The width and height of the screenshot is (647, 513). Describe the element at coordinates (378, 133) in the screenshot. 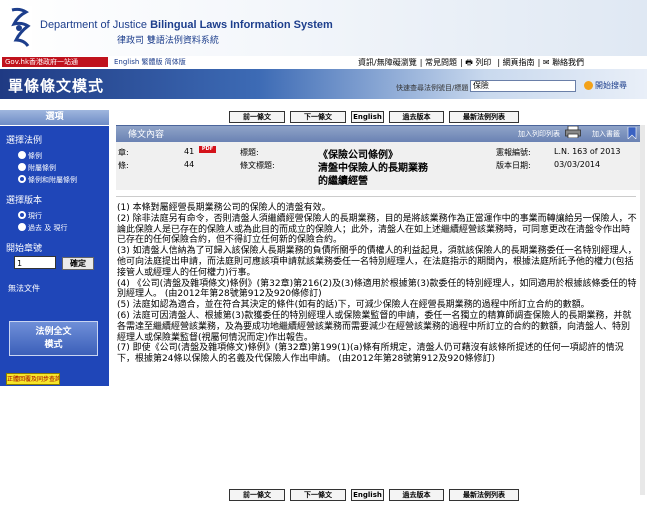

I see `content-header` at that location.